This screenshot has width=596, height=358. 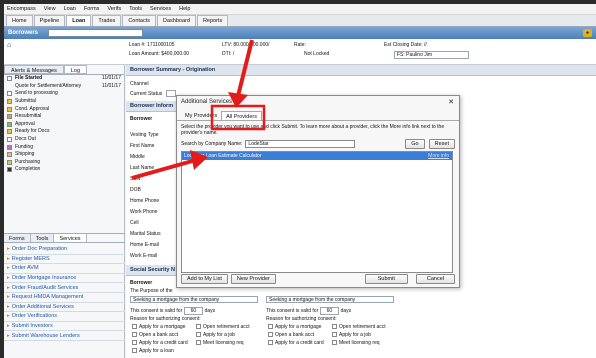 I want to click on menu-loan: Loan, so click(x=70, y=9).